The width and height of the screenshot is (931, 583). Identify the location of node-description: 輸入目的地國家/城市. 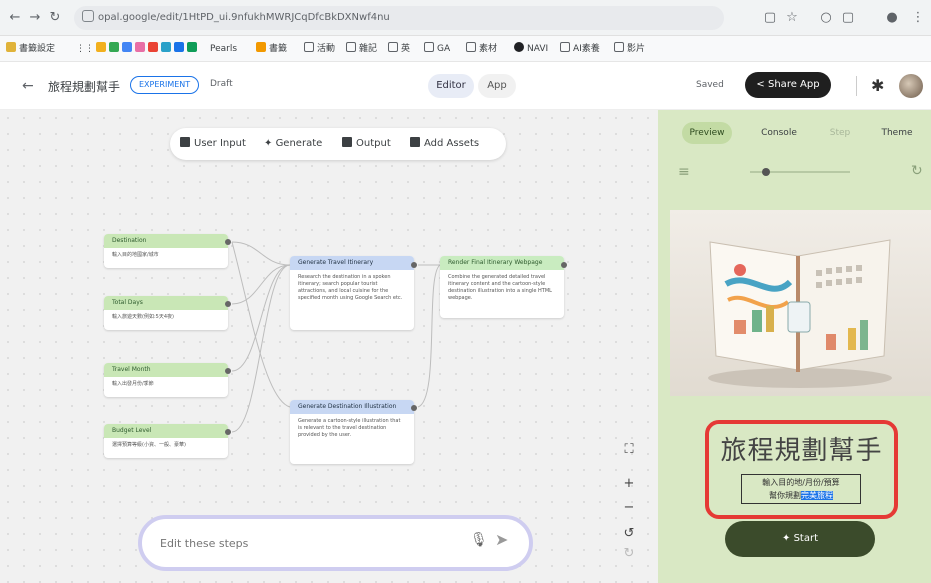
(135, 255).